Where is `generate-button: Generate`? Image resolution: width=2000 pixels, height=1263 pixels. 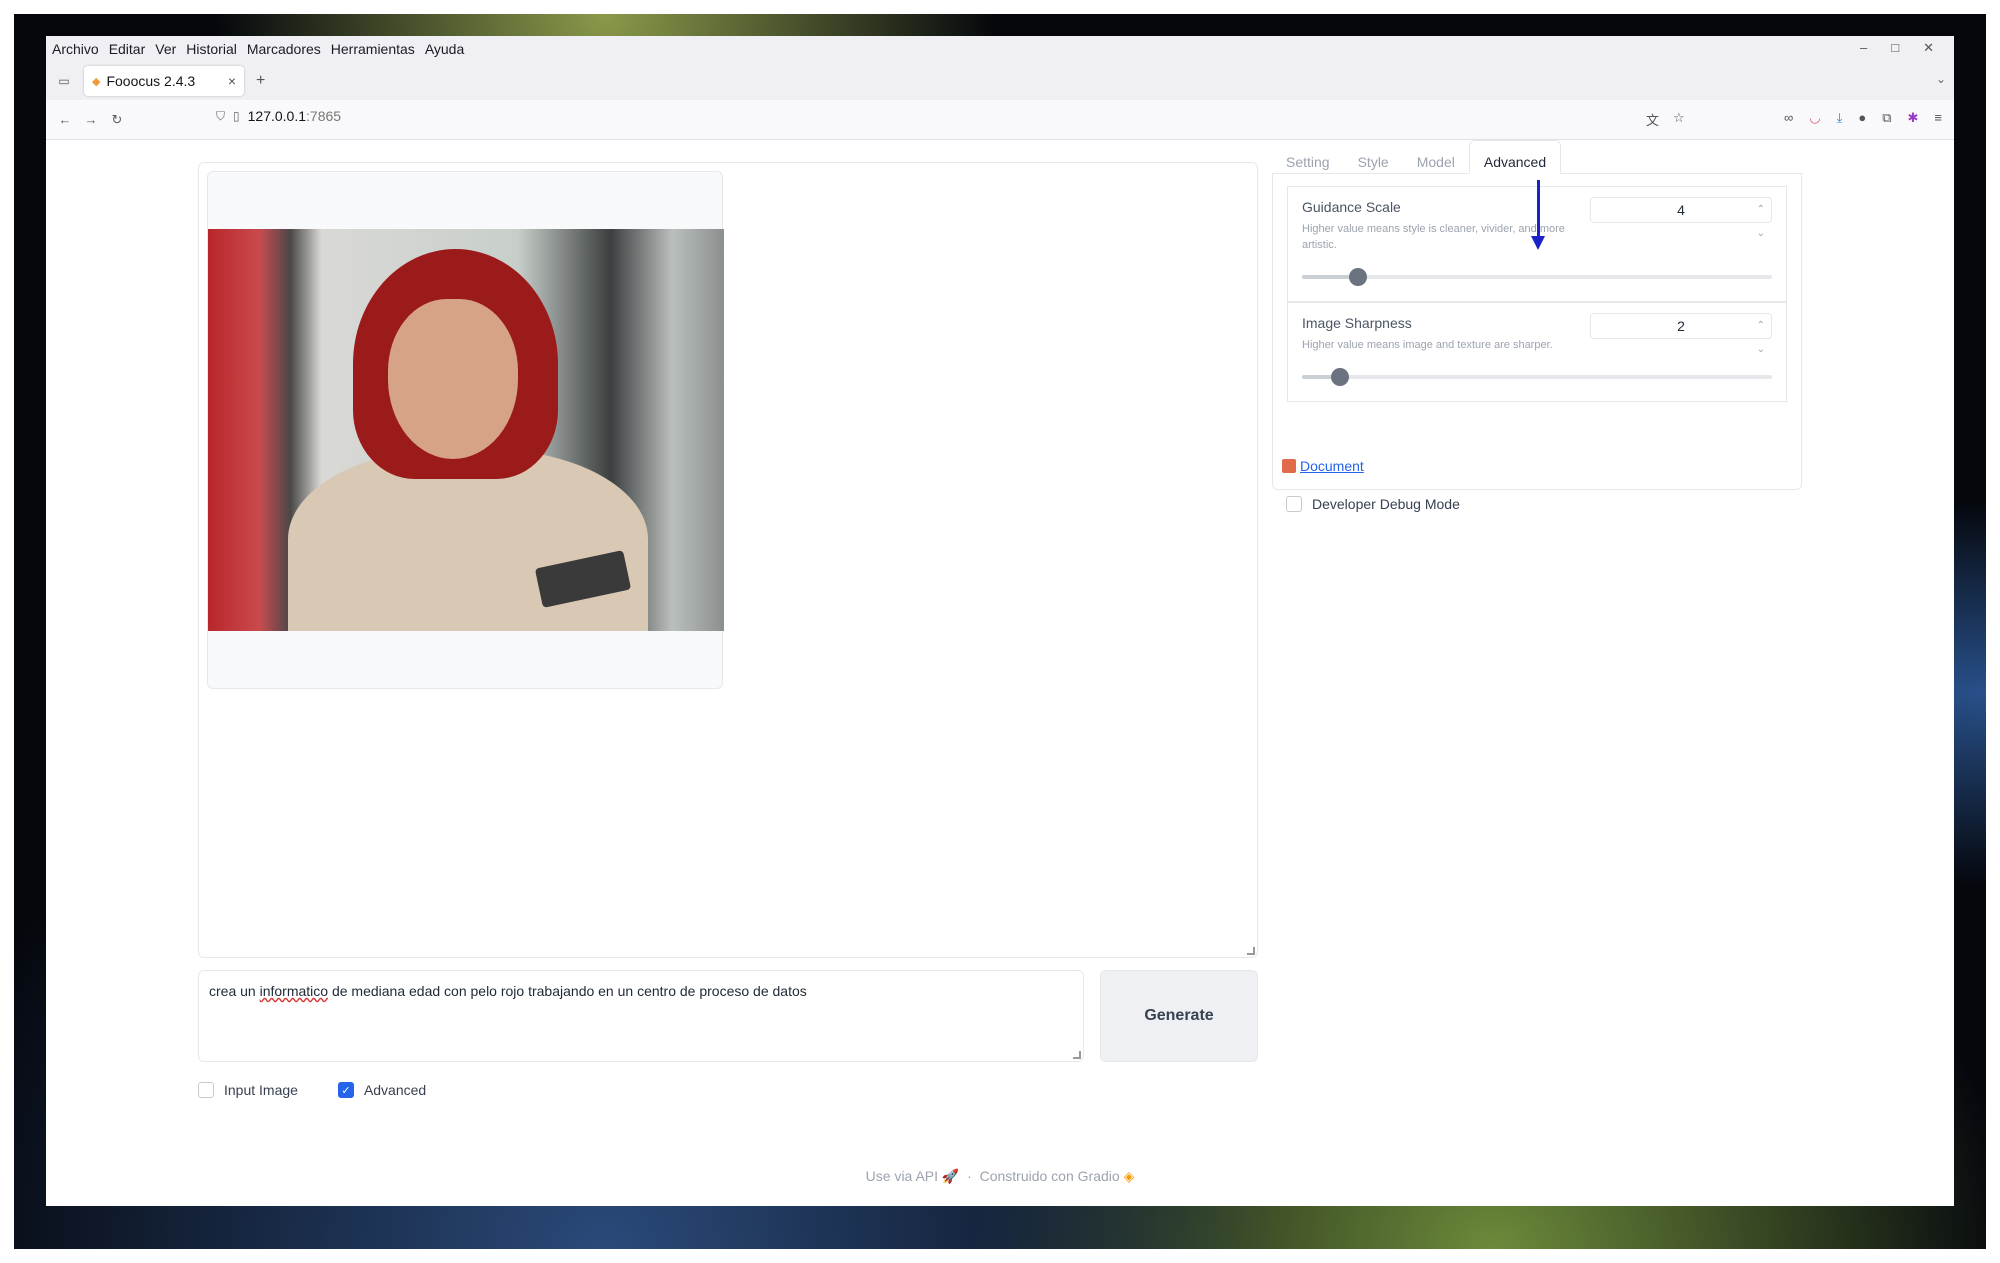
generate-button: Generate is located at coordinates (1179, 1016).